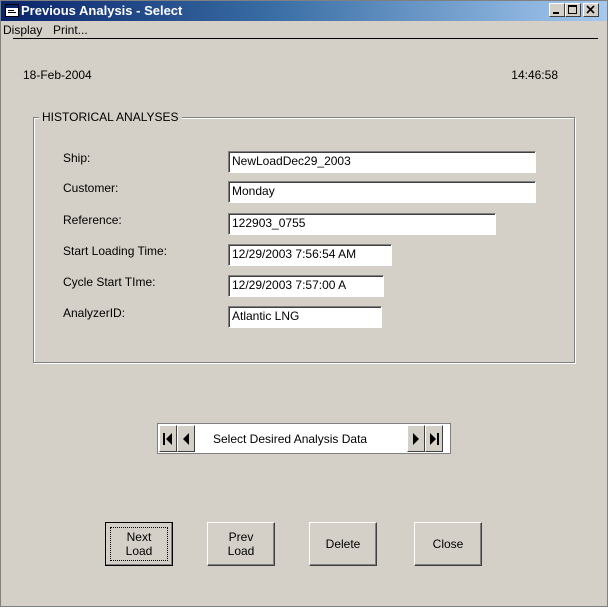  I want to click on customer-field: Monday, so click(382, 192).